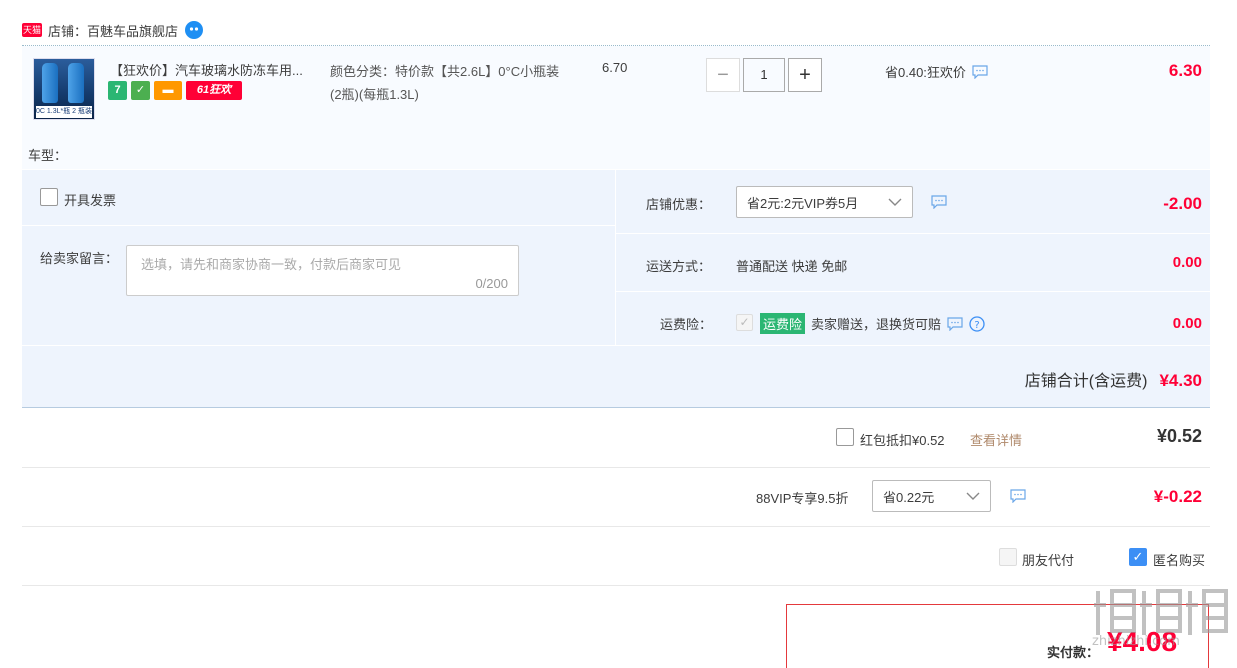 The height and width of the screenshot is (668, 1237). I want to click on vip-label: 88VIP专享9.5折, so click(802, 498).